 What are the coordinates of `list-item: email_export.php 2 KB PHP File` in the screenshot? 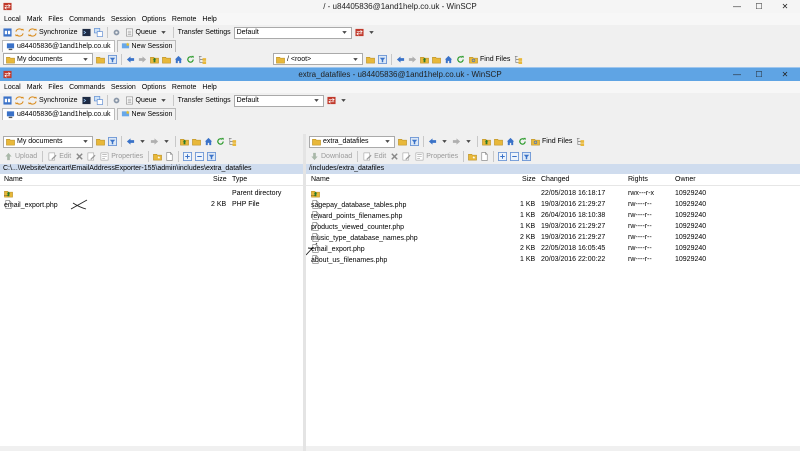 It's located at (151, 204).